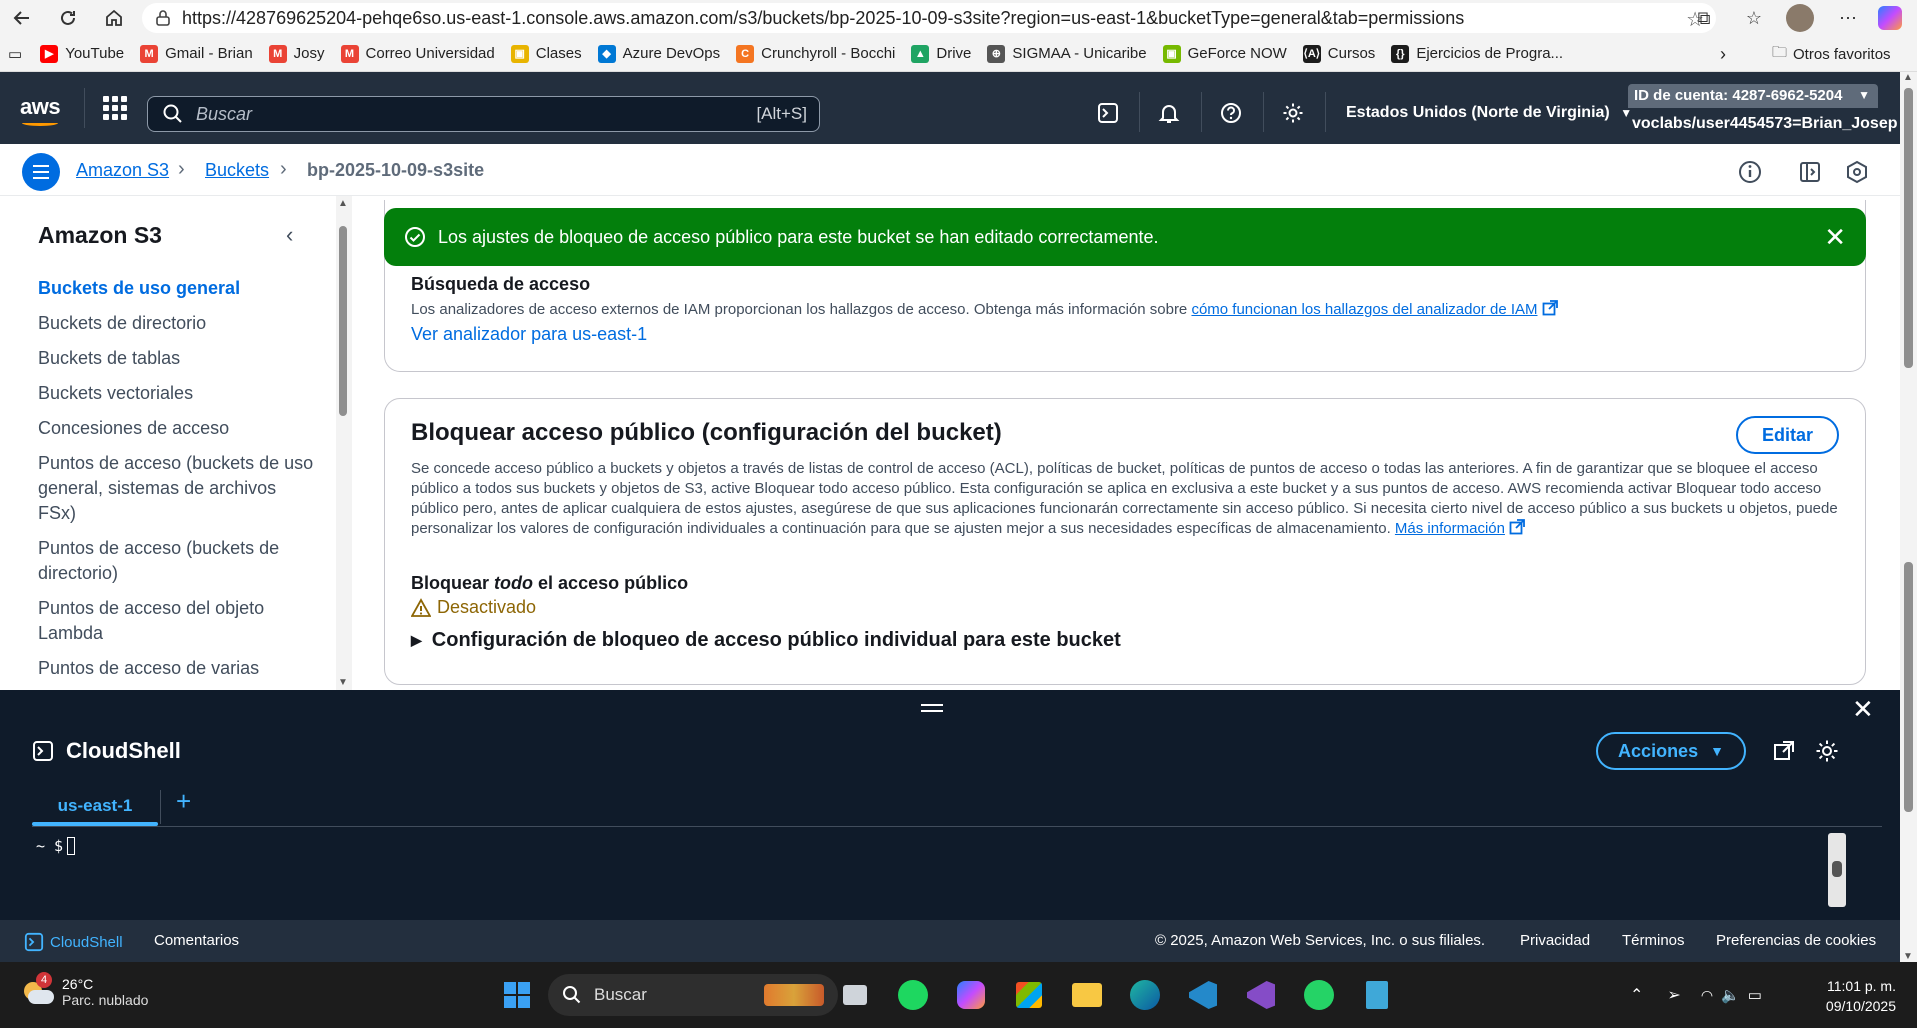  I want to click on whatsapp-icon, so click(1319, 995).